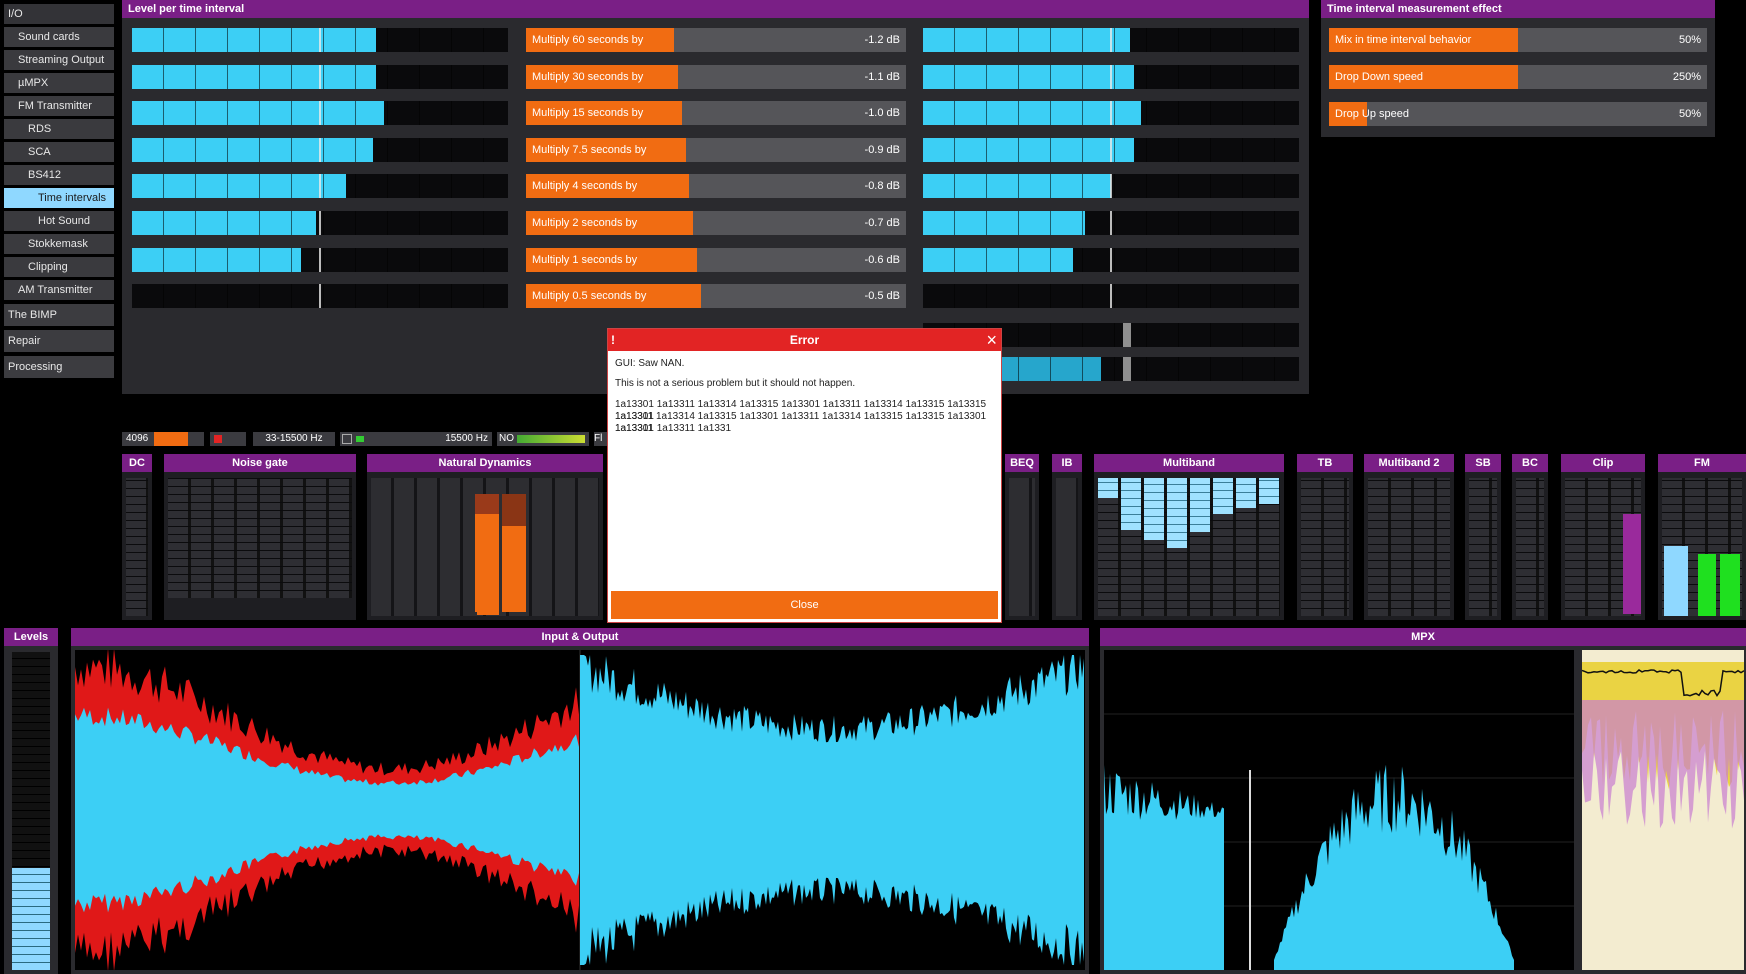  What do you see at coordinates (59, 14) in the screenshot?
I see `sidebar-item-io: I/O` at bounding box center [59, 14].